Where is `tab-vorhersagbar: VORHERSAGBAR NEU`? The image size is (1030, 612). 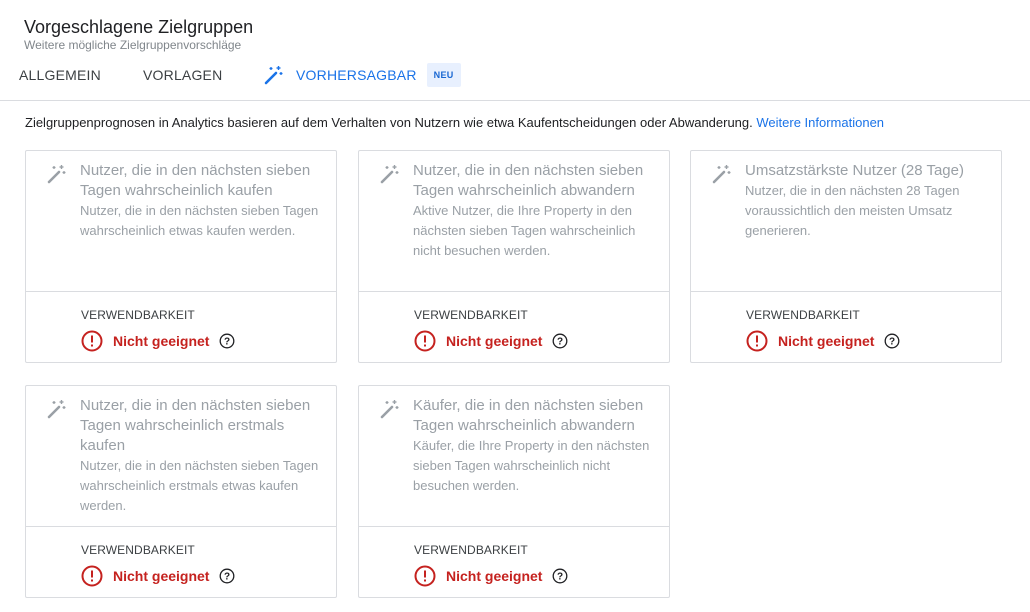 tab-vorhersagbar: VORHERSAGBAR NEU is located at coordinates (362, 75).